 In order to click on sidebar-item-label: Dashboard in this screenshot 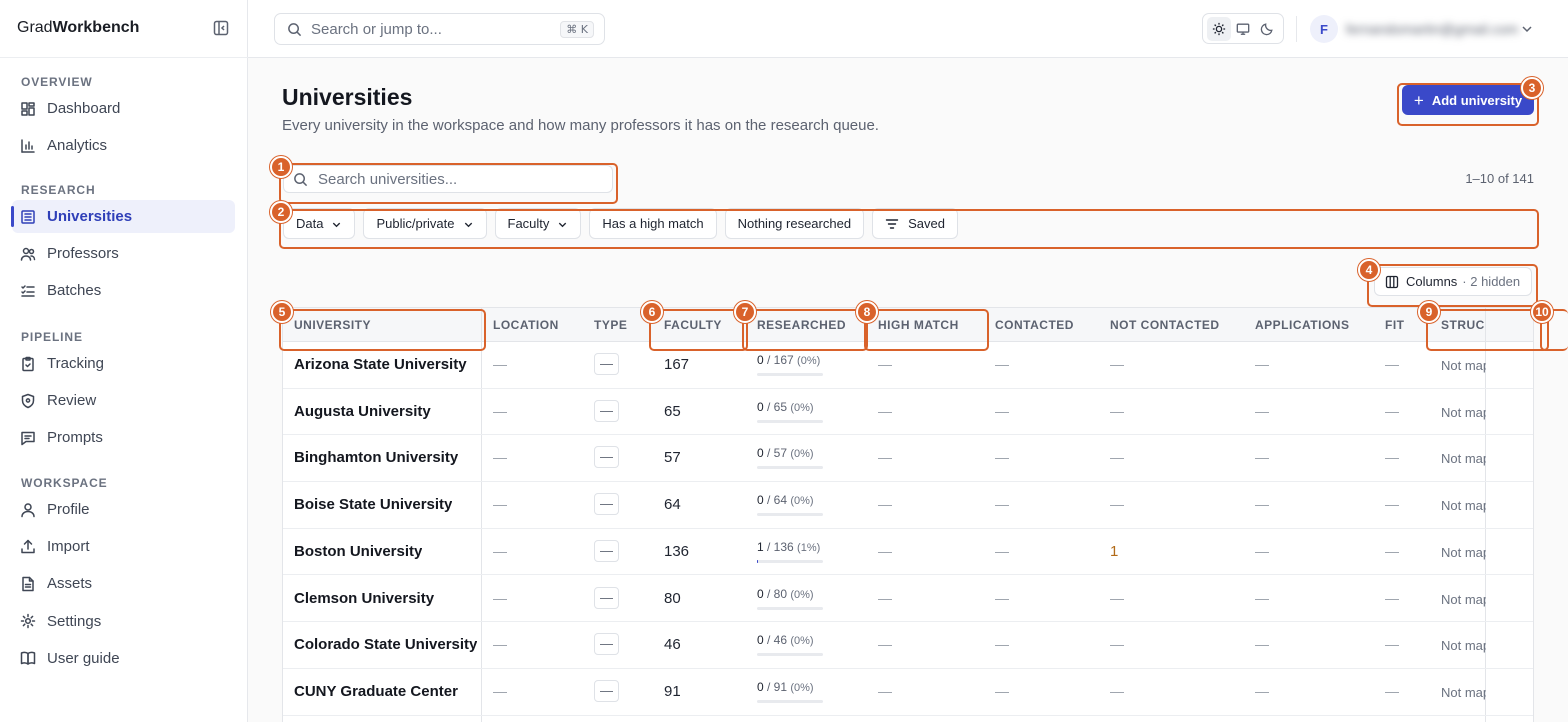, I will do `click(84, 108)`.